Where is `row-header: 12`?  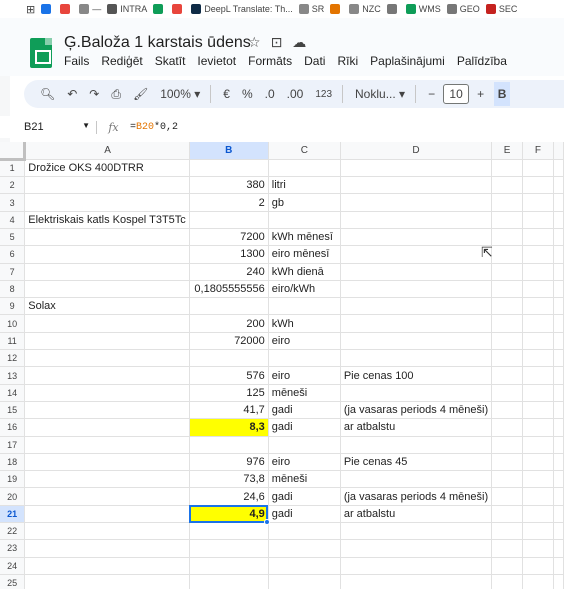 row-header: 12 is located at coordinates (13, 358).